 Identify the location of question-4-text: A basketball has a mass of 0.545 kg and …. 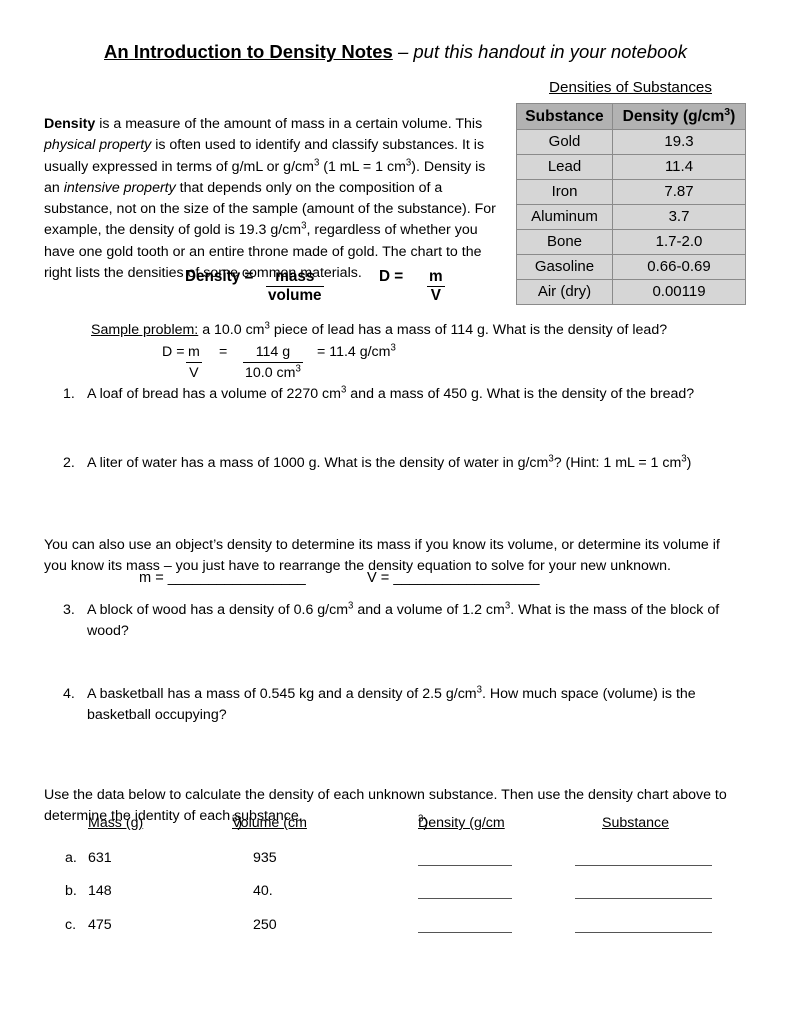
(412, 704).